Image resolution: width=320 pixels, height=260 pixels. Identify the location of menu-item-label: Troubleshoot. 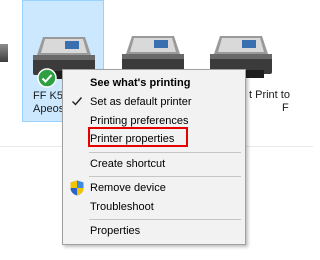
(122, 207).